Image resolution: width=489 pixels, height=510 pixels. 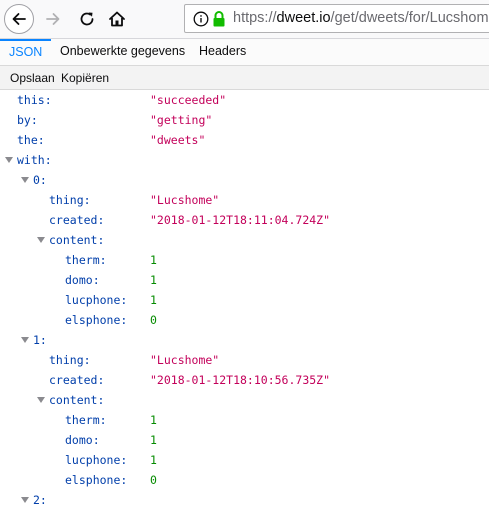 I want to click on home-icon, so click(x=117, y=19).